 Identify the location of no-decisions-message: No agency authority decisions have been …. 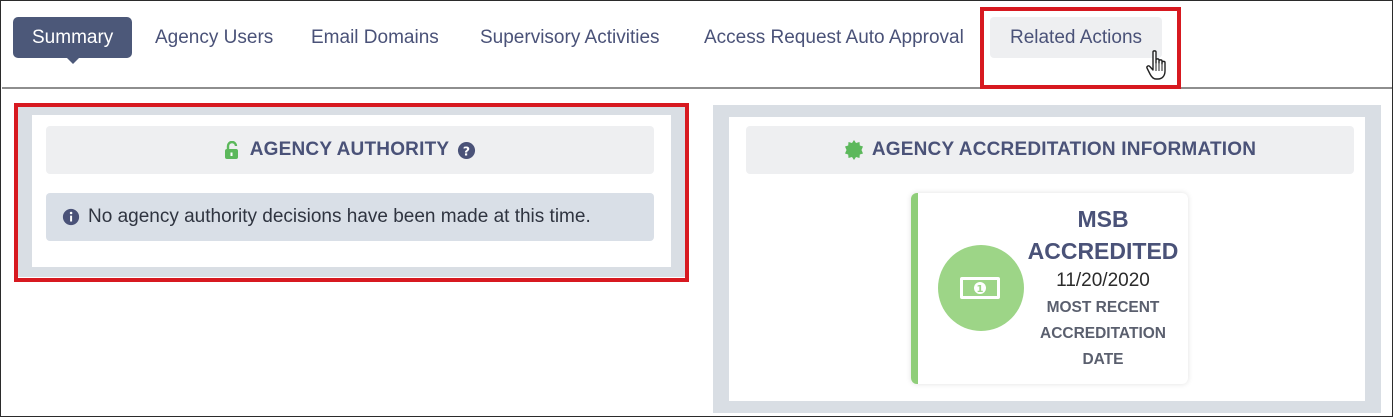
(350, 217).